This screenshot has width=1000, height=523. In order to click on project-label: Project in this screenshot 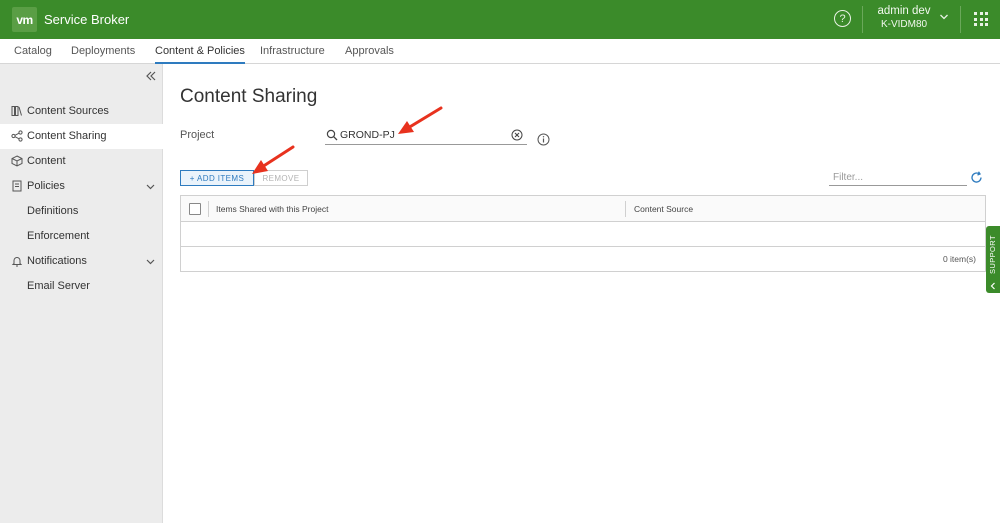, I will do `click(197, 135)`.